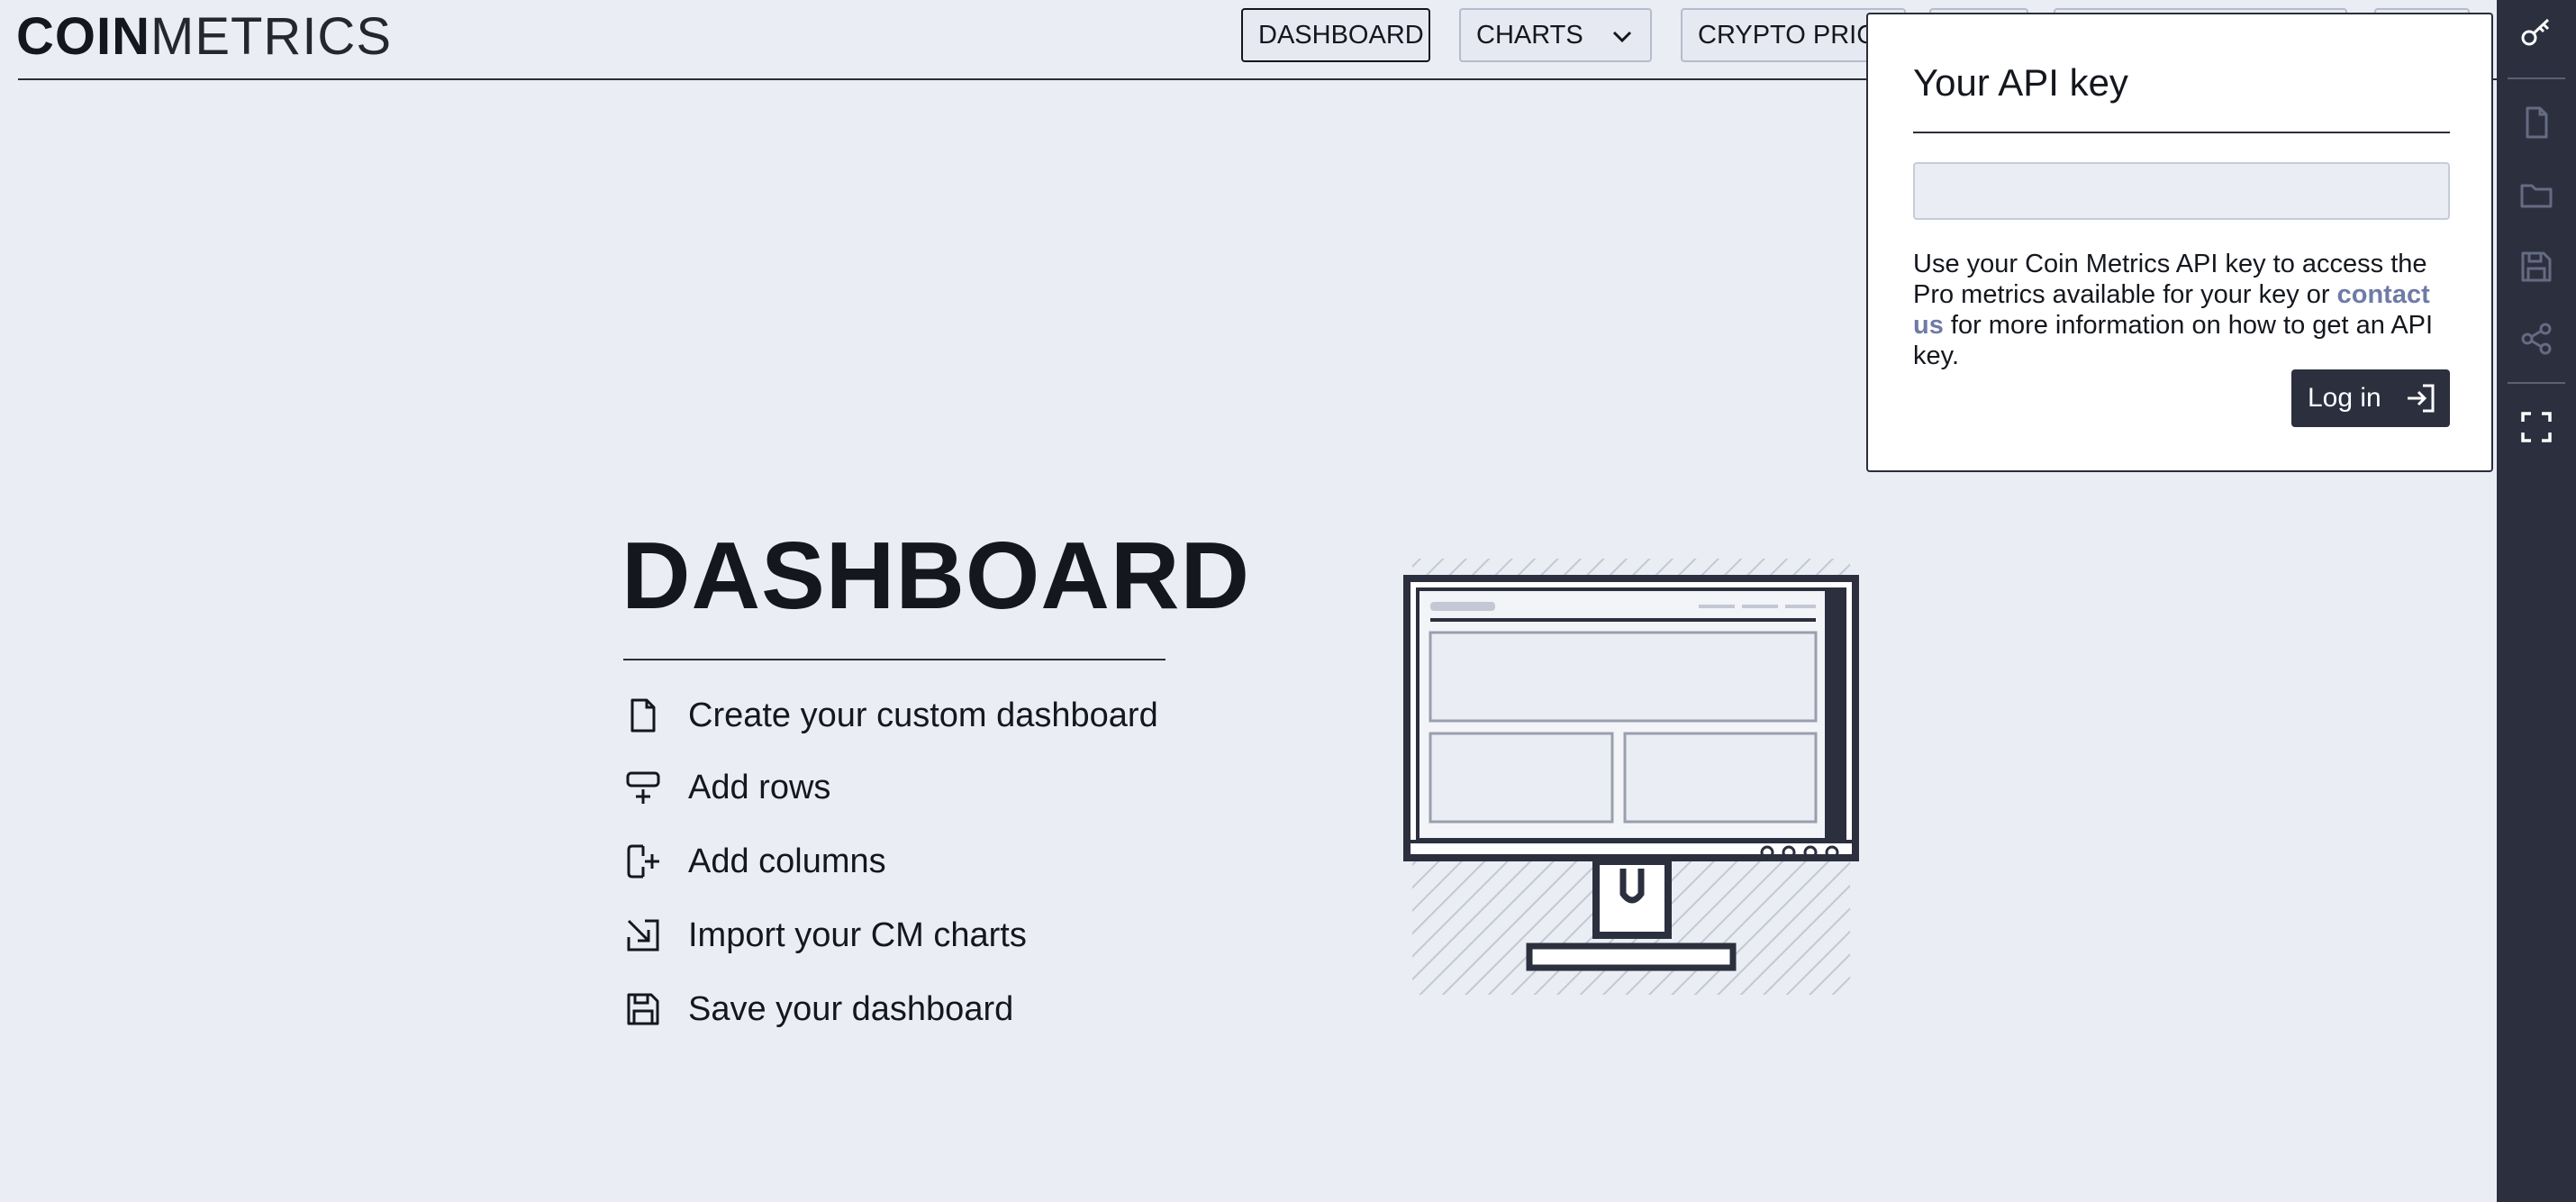 This screenshot has width=2576, height=1202. I want to click on feature-label: Add columns, so click(787, 861).